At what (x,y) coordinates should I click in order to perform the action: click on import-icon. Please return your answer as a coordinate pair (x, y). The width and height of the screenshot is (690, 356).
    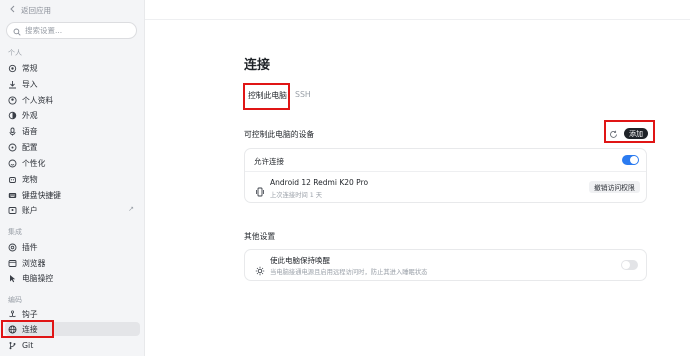
    Looking at the image, I should click on (12, 84).